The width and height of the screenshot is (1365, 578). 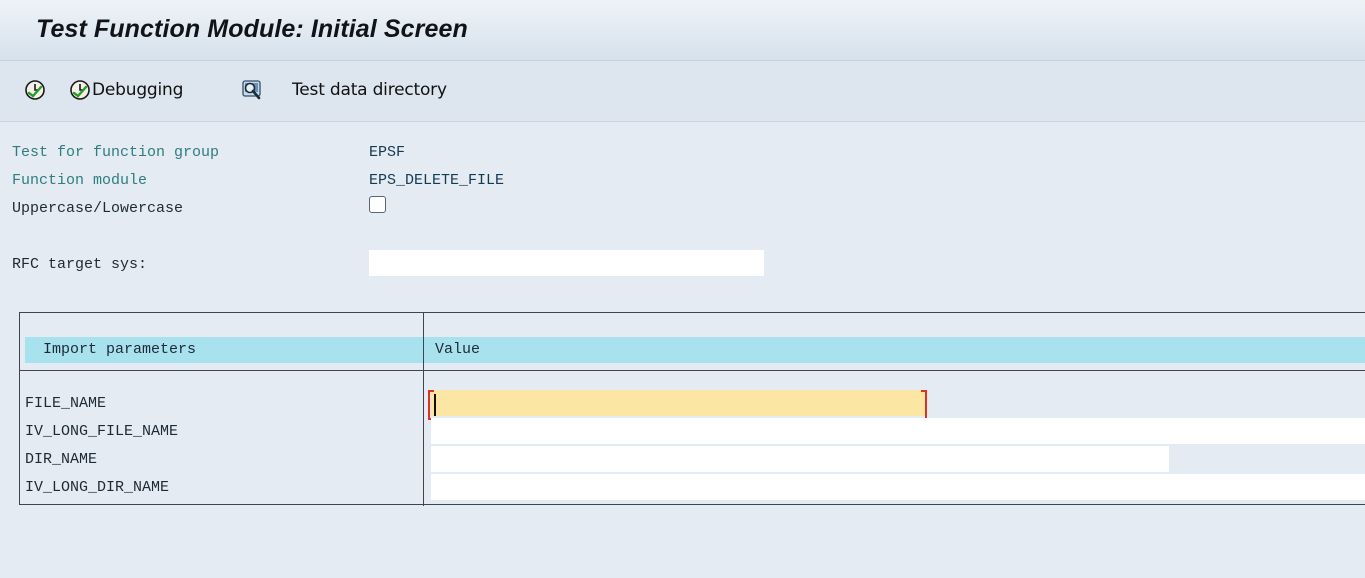 I want to click on focus-bracket-right, so click(x=924, y=405).